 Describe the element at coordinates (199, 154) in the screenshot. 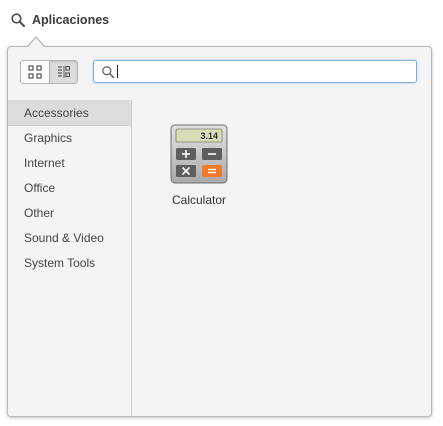

I see `calculator-icon: 3.14` at that location.